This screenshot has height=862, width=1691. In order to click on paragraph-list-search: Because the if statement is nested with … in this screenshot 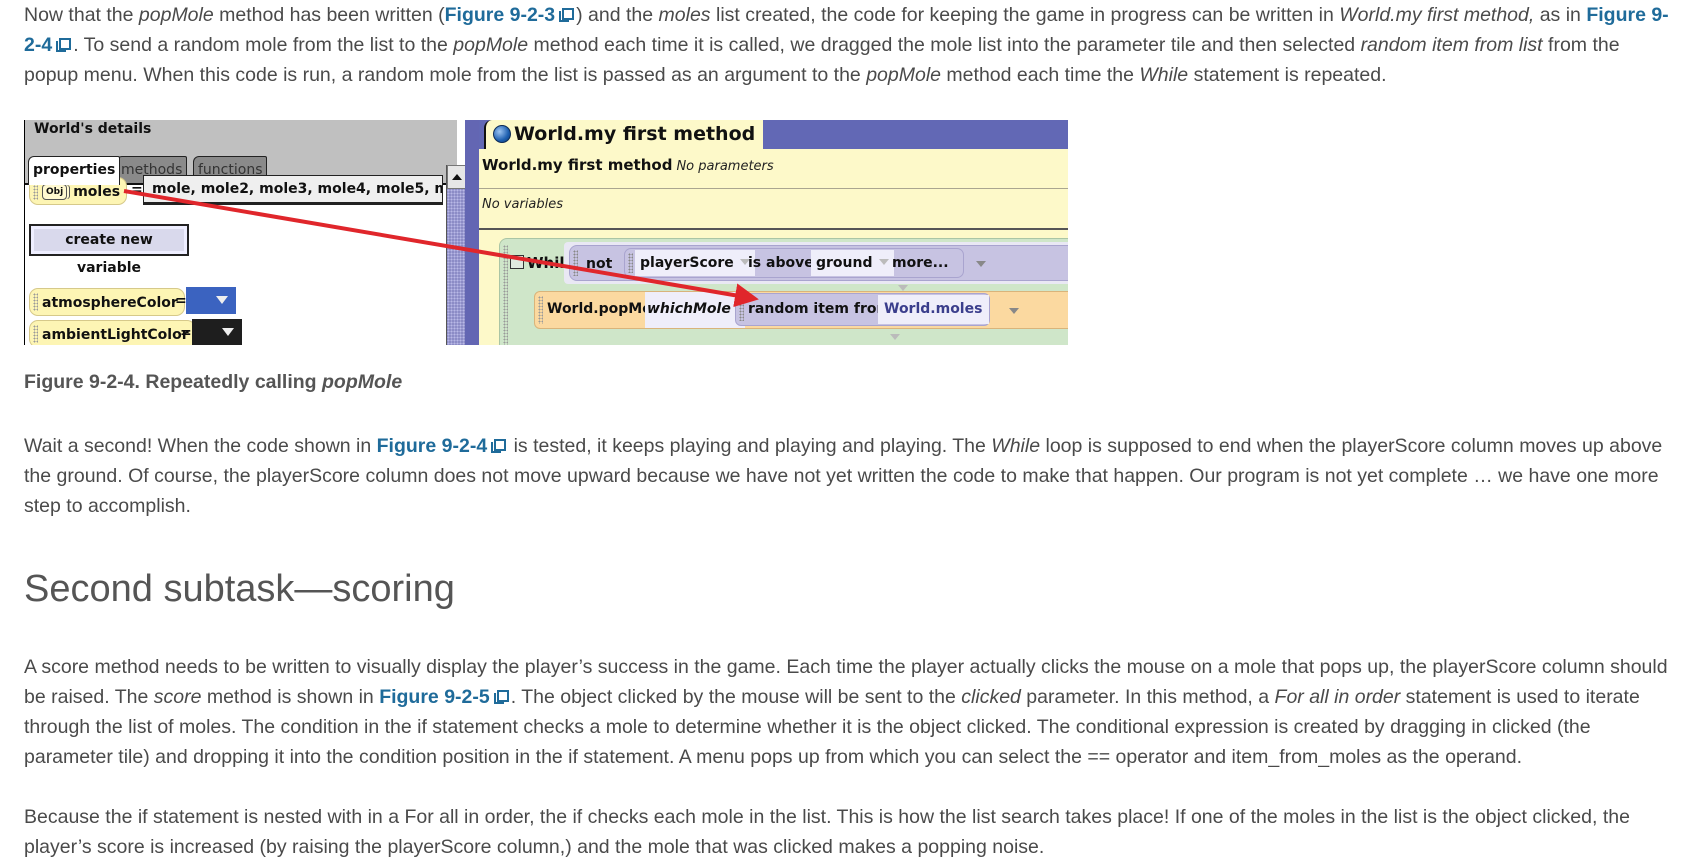, I will do `click(827, 832)`.